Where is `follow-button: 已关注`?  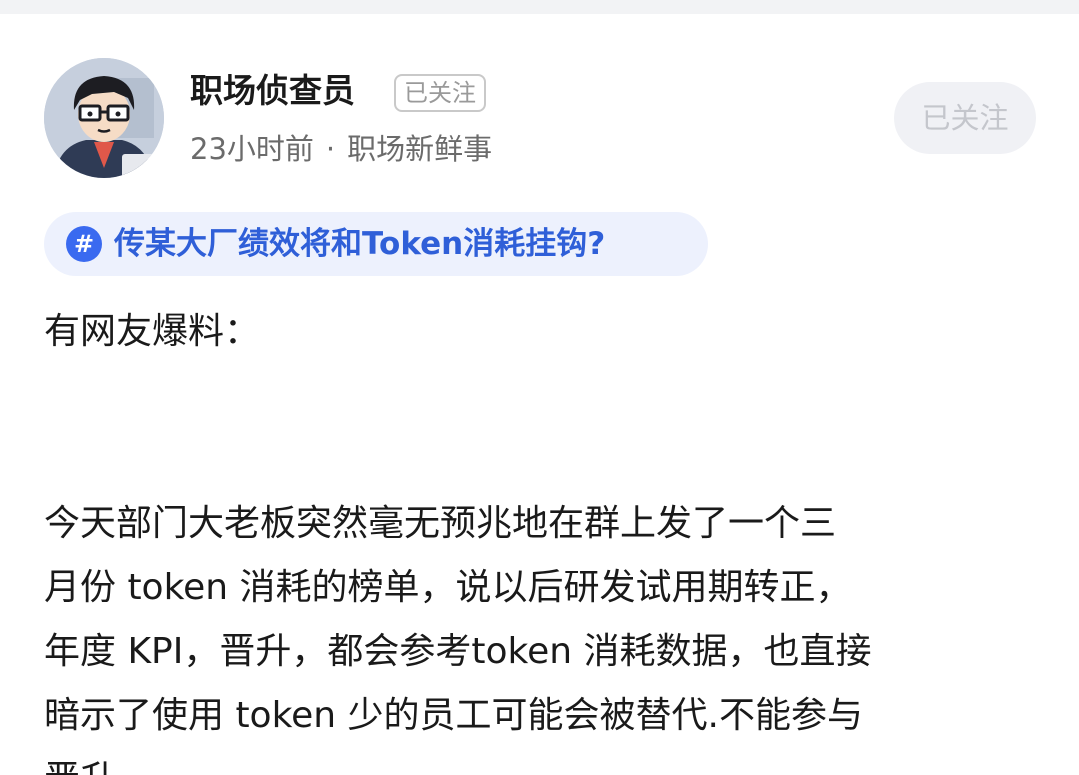 follow-button: 已关注 is located at coordinates (965, 118).